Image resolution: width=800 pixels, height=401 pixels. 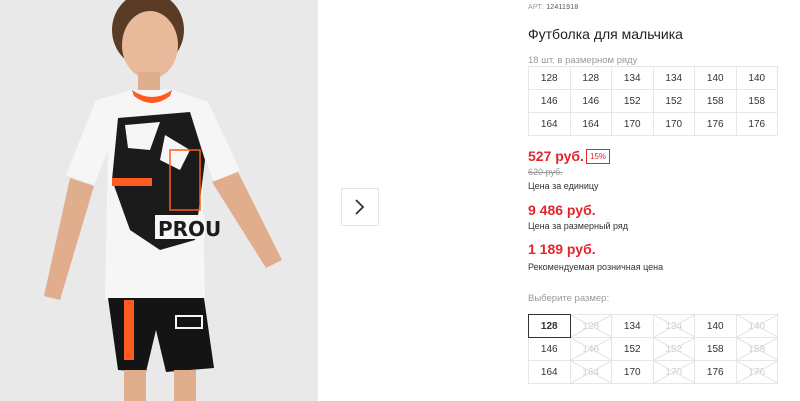 I want to click on size-option-label: 140, so click(x=715, y=326).